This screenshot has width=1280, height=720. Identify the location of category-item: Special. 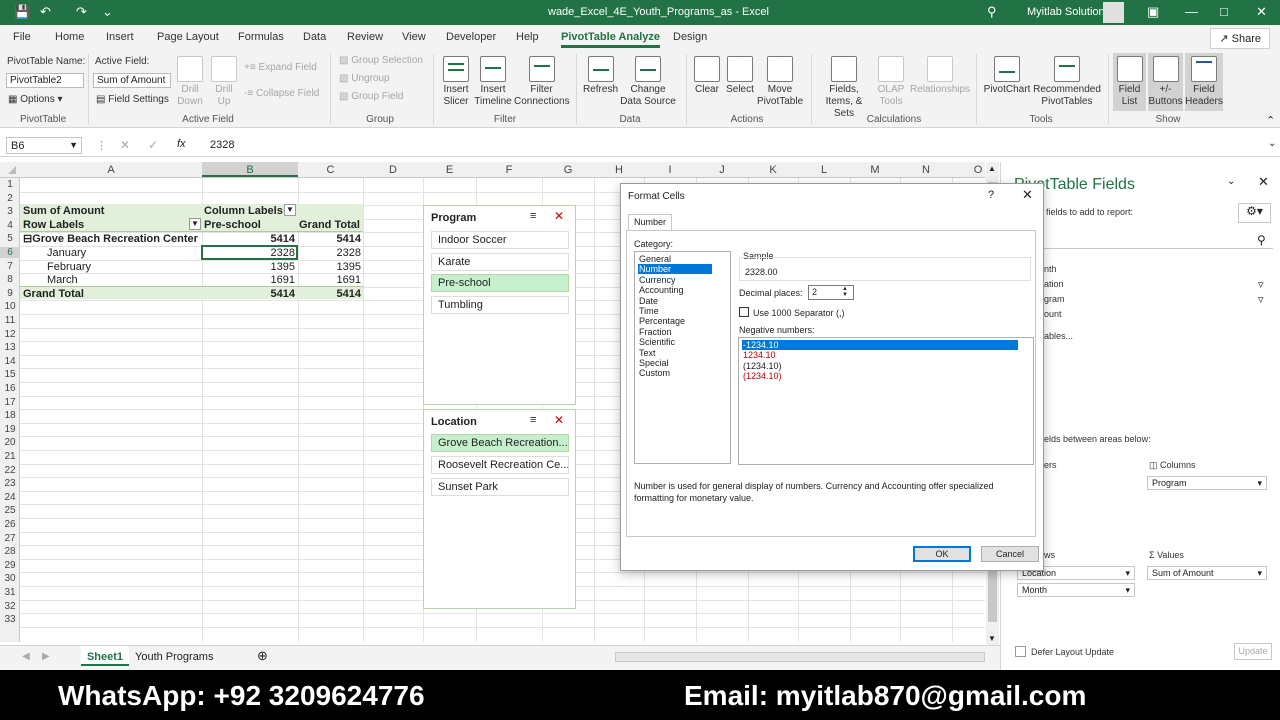
(675, 363).